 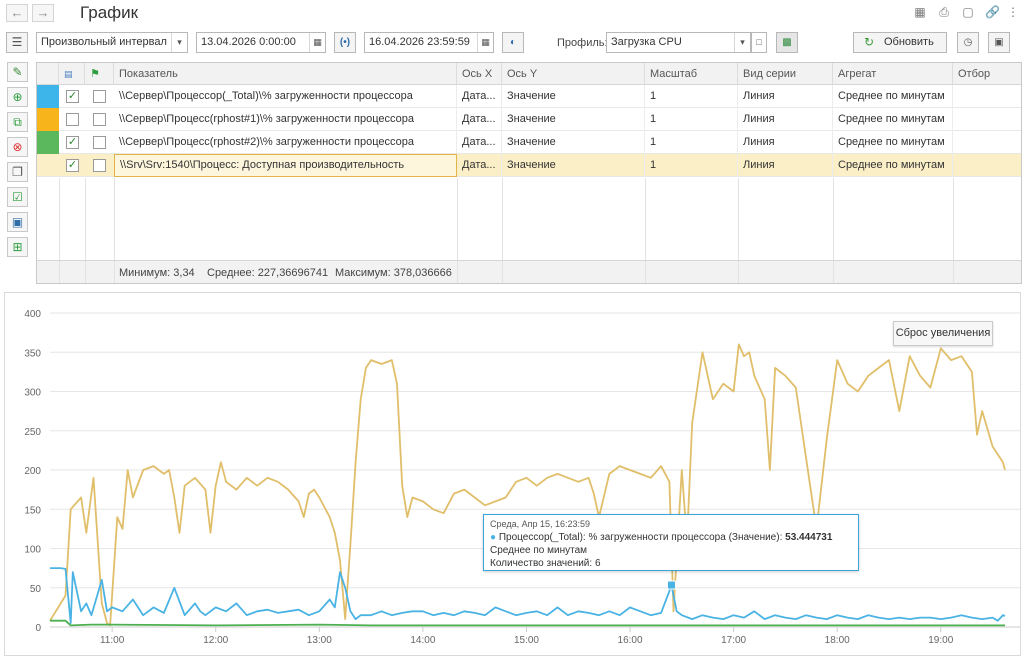 What do you see at coordinates (920, 12) in the screenshot?
I see `save-icon: ▦` at bounding box center [920, 12].